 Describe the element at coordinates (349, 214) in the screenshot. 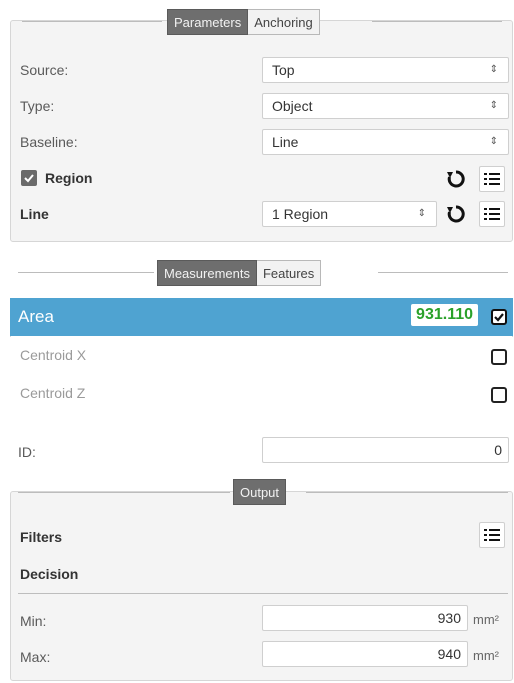

I see `line-select: 1 Region ⇕` at that location.